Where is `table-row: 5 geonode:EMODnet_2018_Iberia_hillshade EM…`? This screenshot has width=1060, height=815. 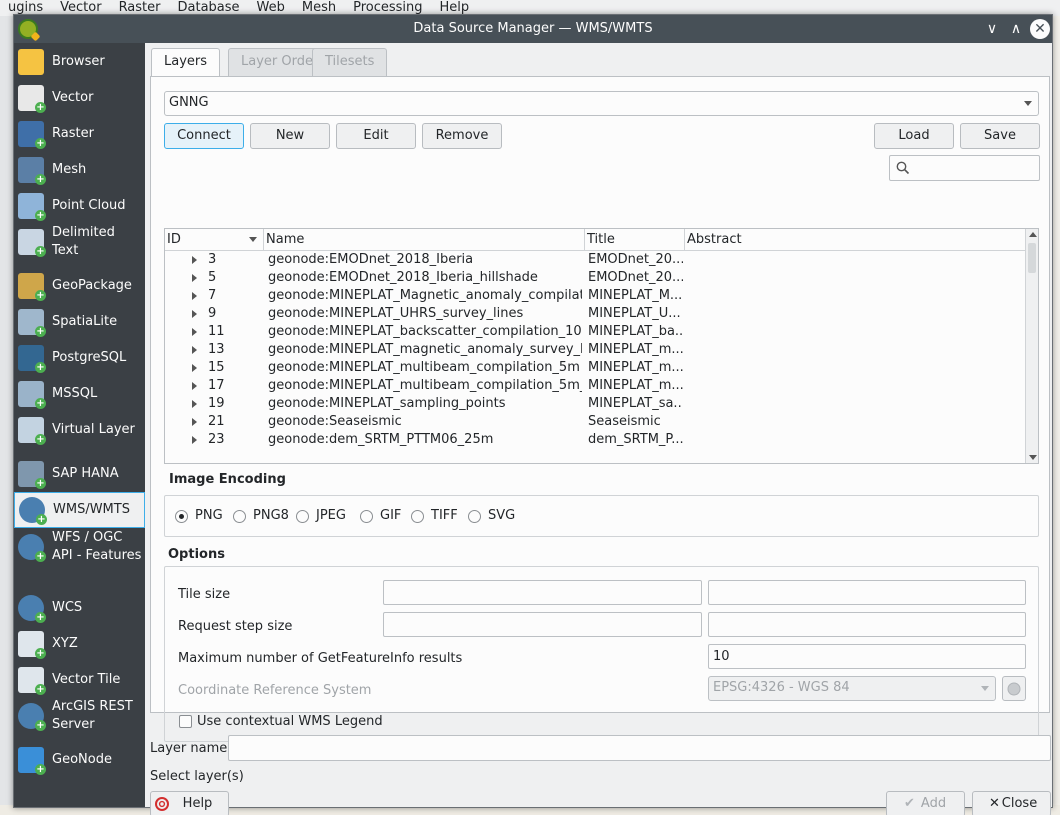
table-row: 5 geonode:EMODnet_2018_Iberia_hillshade EM… is located at coordinates (595, 278).